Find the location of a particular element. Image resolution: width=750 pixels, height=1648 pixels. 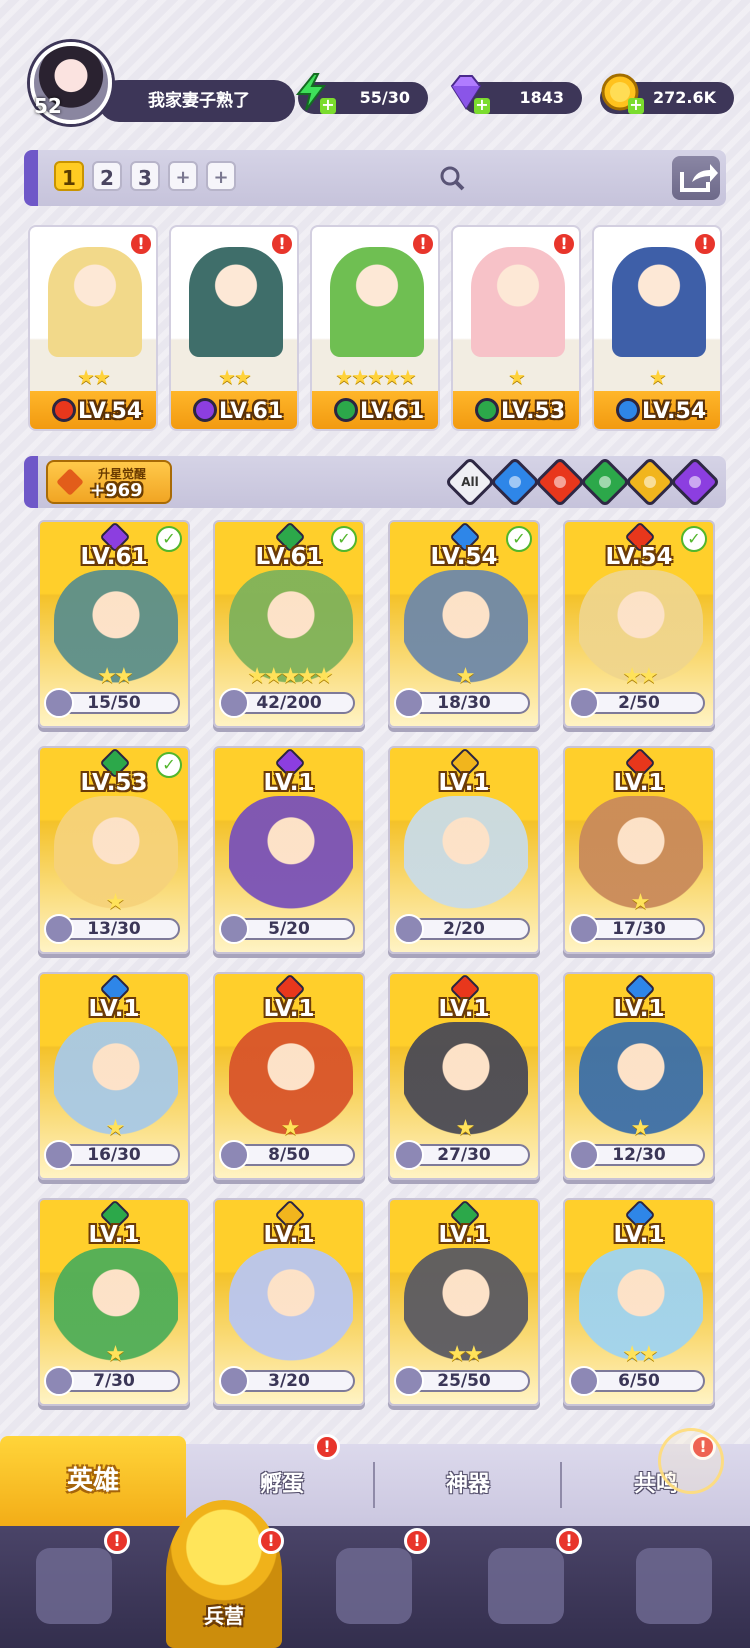

add-gold-icon: + is located at coordinates (636, 105).